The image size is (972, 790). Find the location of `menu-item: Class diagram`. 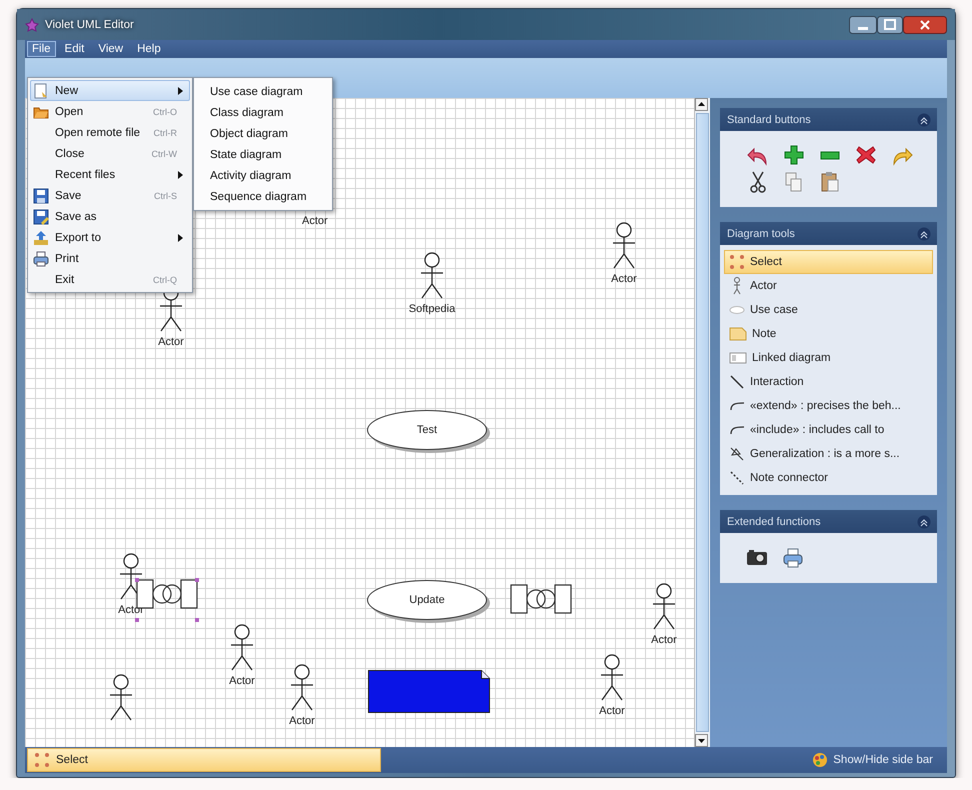

menu-item: Class diagram is located at coordinates (268, 112).